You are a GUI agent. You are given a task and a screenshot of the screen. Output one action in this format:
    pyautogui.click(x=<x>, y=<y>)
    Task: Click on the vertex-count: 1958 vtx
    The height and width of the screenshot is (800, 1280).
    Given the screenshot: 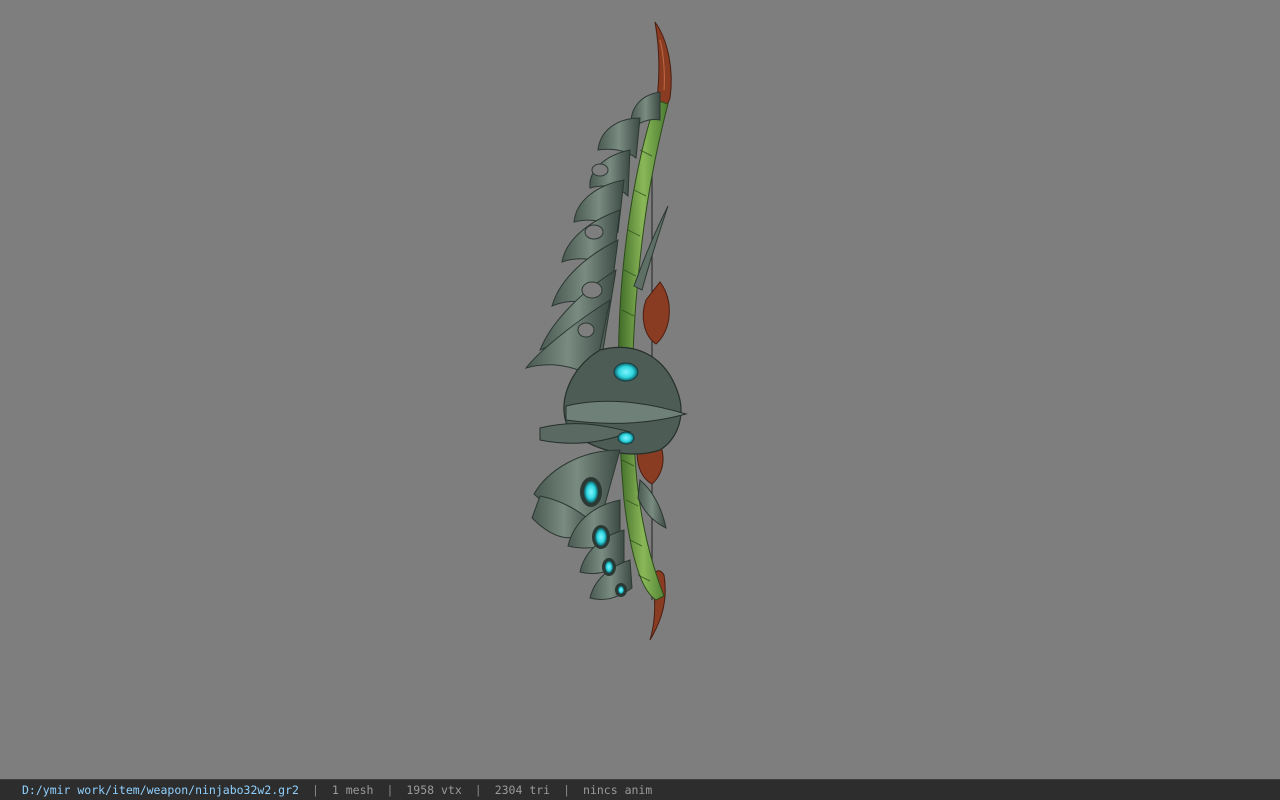 What is the action you would take?
    pyautogui.click(x=434, y=790)
    